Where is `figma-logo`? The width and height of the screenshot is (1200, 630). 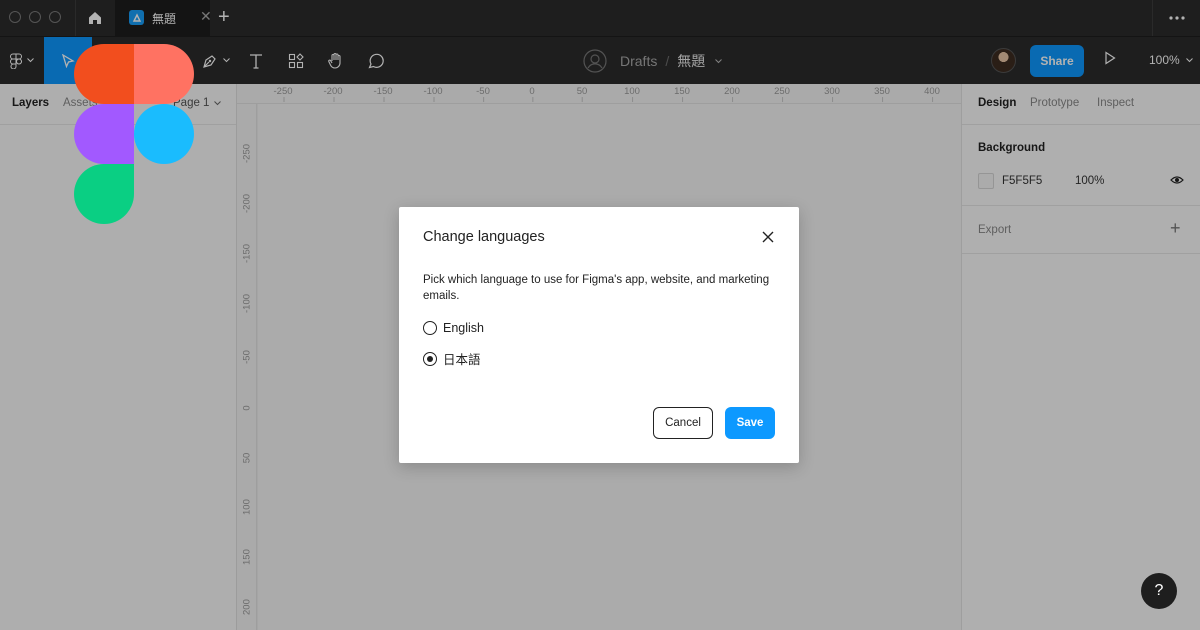 figma-logo is located at coordinates (134, 134).